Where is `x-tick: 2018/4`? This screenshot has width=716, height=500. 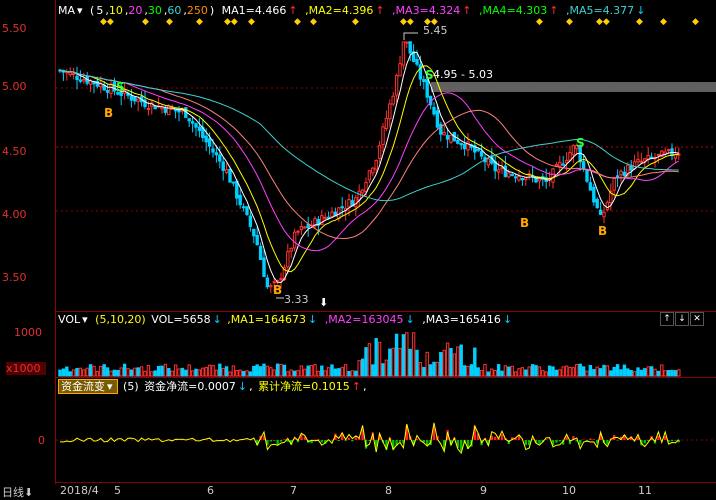 x-tick: 2018/4 is located at coordinates (79, 490).